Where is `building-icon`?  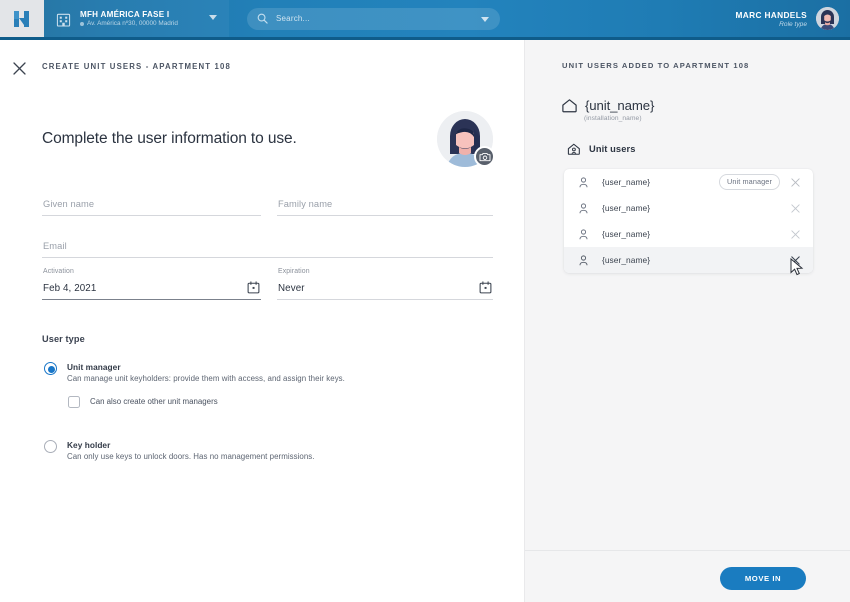 building-icon is located at coordinates (63, 20).